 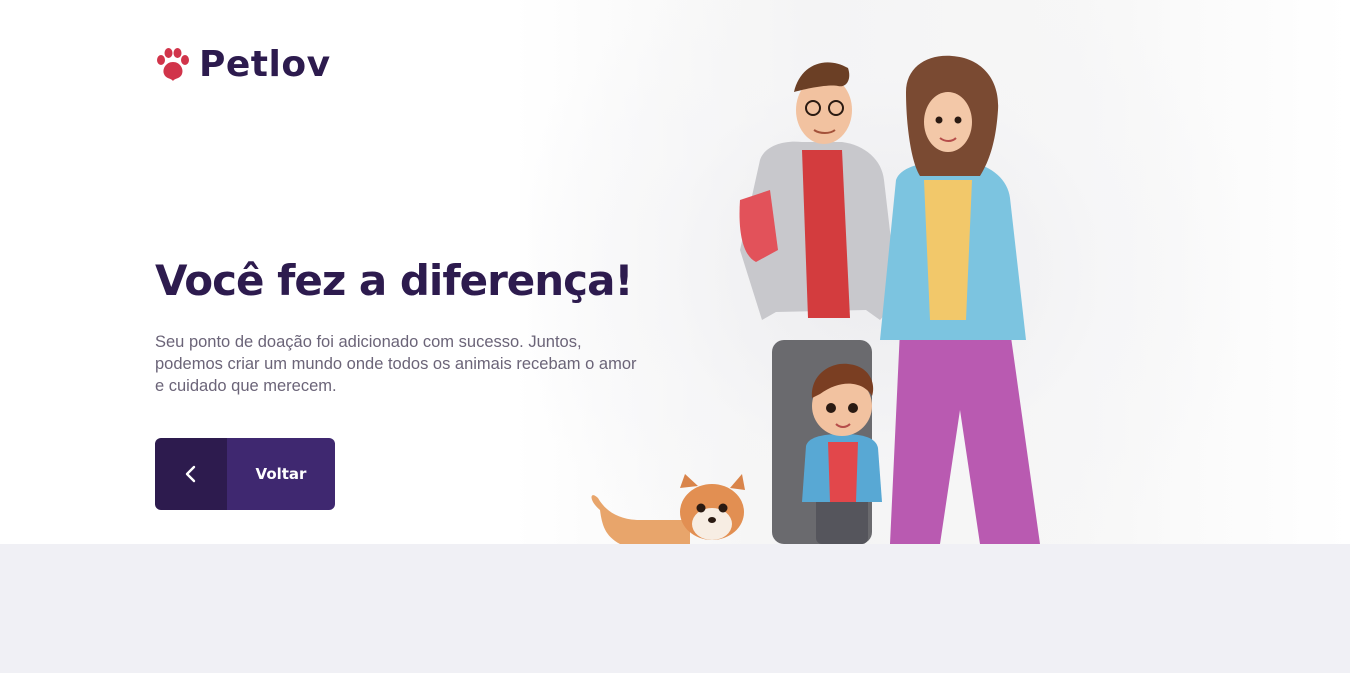 What do you see at coordinates (960, 299) in the screenshot?
I see `woman-figure` at bounding box center [960, 299].